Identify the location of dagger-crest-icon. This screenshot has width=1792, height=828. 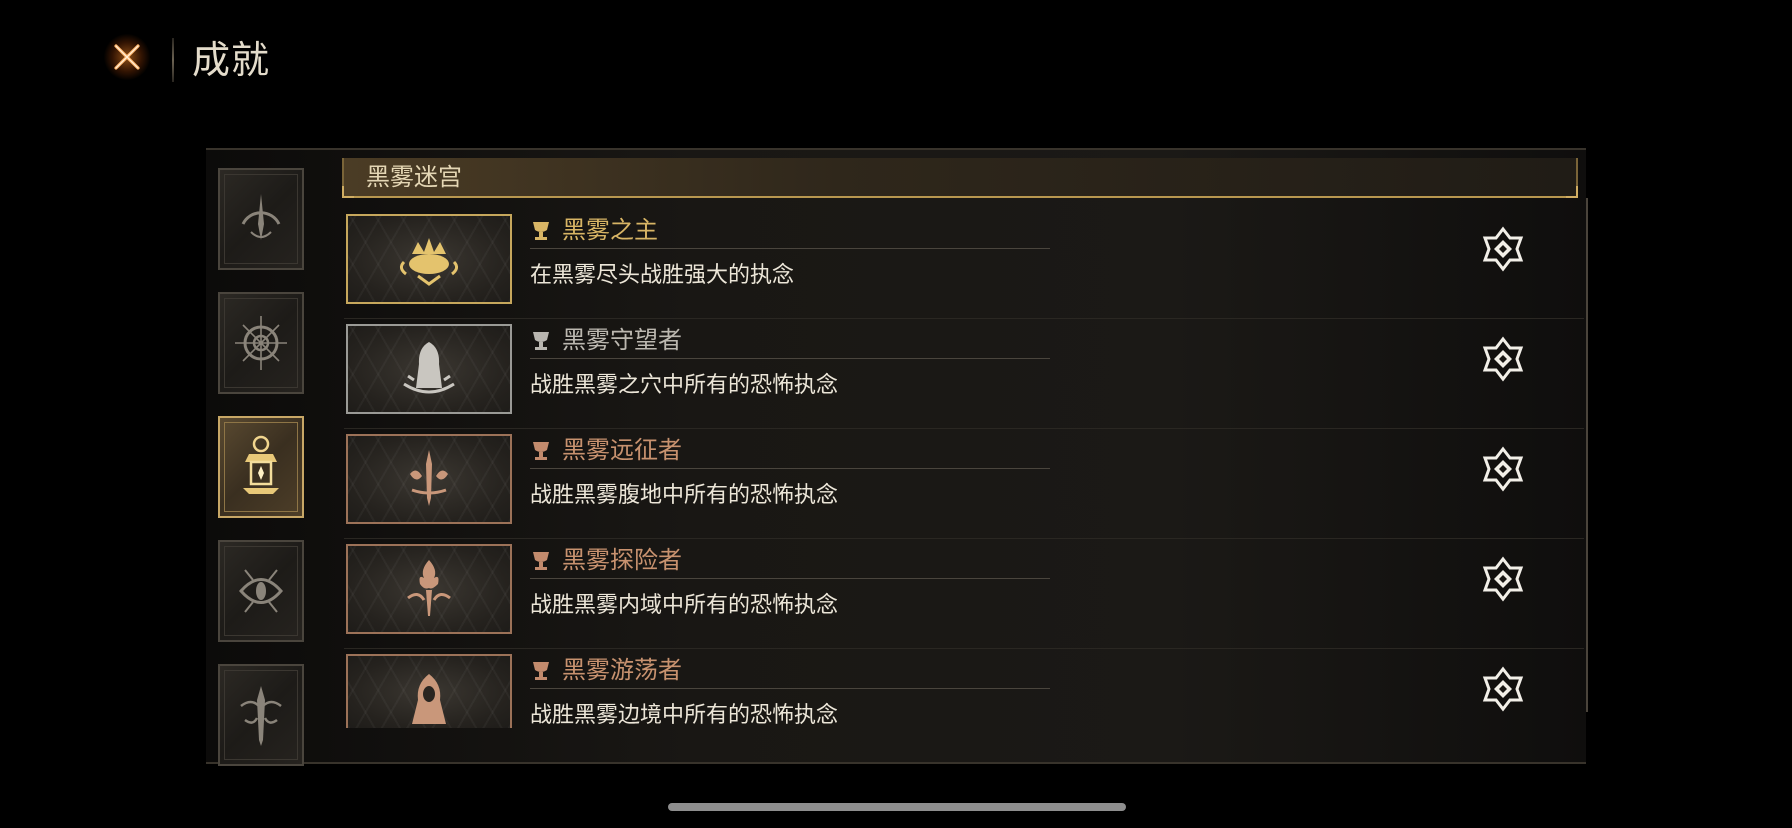
(261, 716).